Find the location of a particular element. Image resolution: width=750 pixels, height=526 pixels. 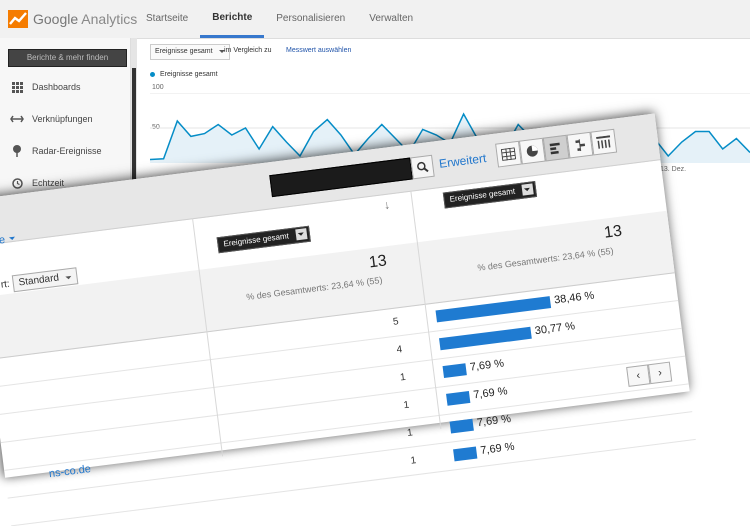

row-count: 4 is located at coordinates (399, 350).